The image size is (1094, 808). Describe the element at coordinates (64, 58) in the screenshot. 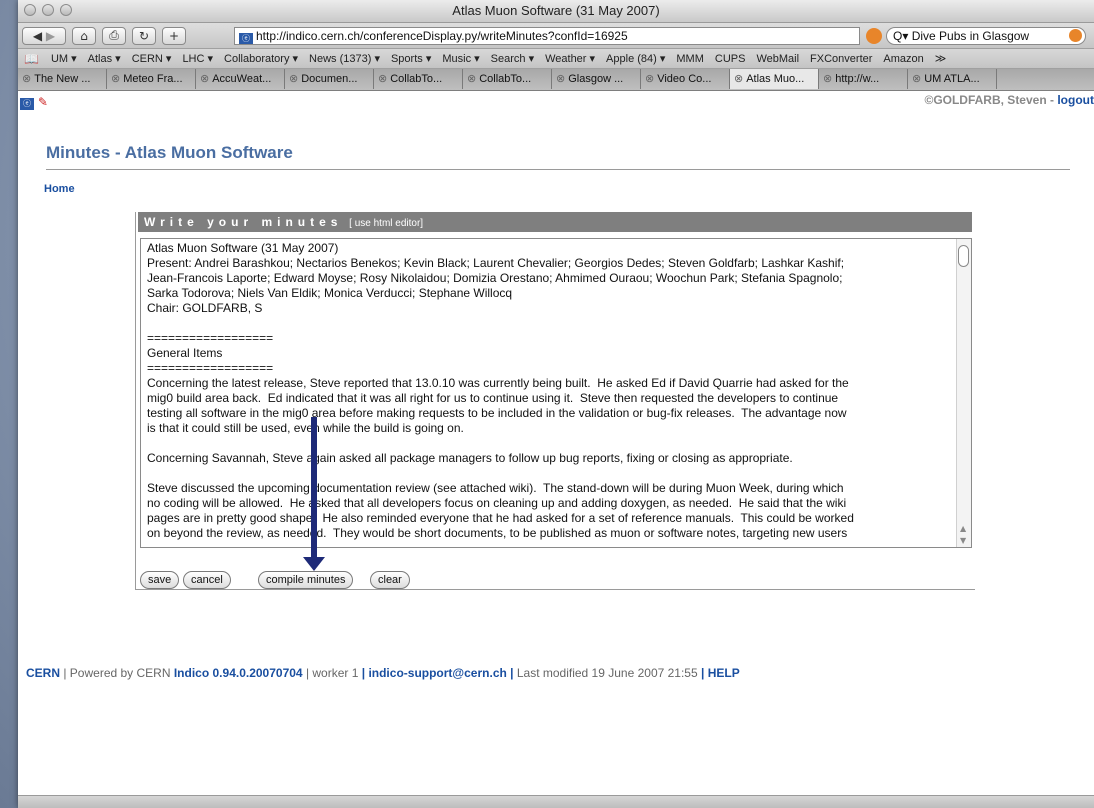

I see `bookmark-item: UM ▾` at that location.